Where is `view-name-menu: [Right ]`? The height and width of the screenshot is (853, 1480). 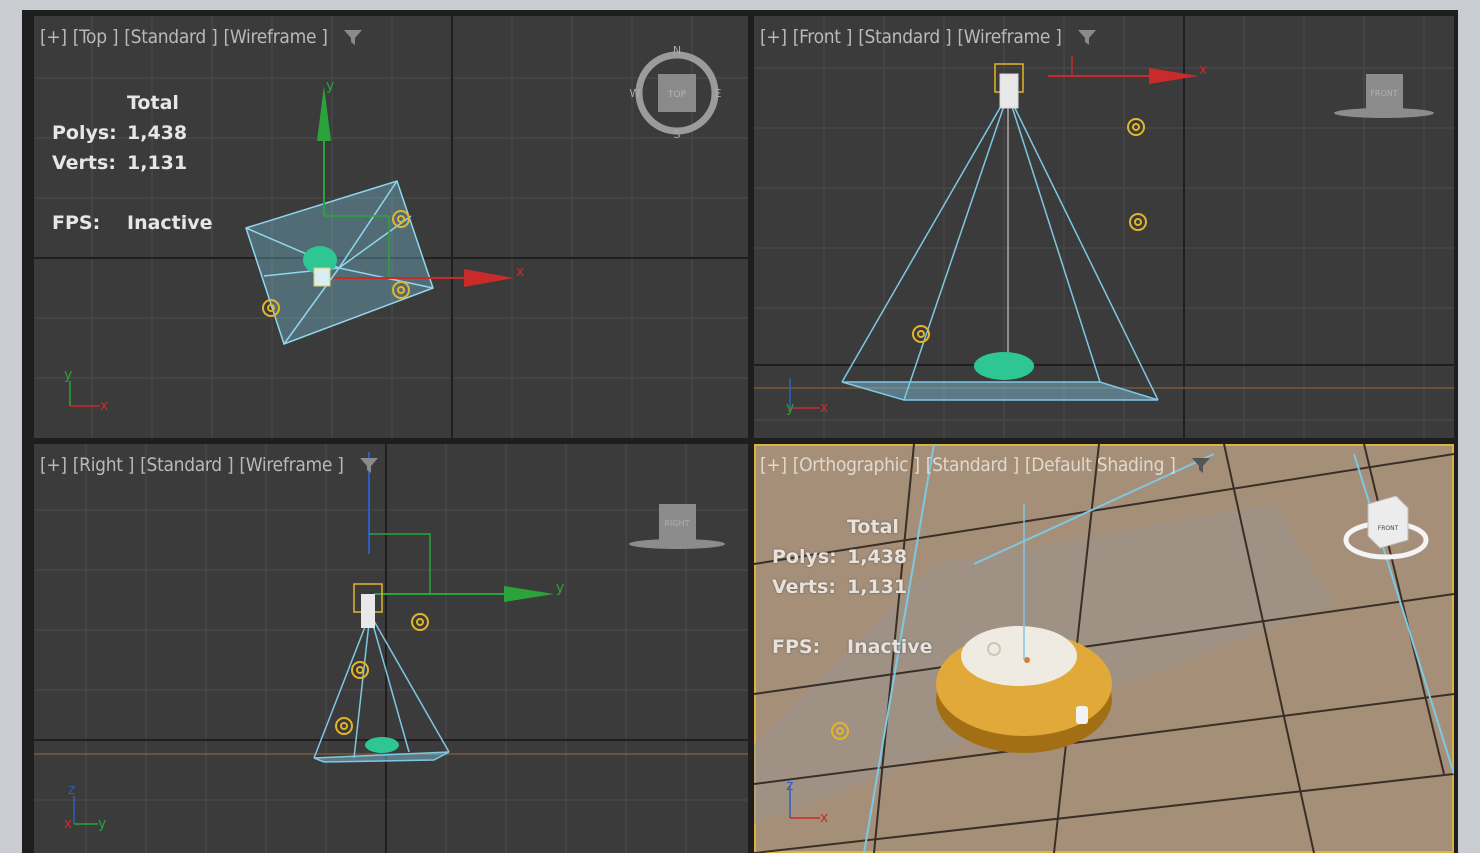 view-name-menu: [Right ] is located at coordinates (104, 465).